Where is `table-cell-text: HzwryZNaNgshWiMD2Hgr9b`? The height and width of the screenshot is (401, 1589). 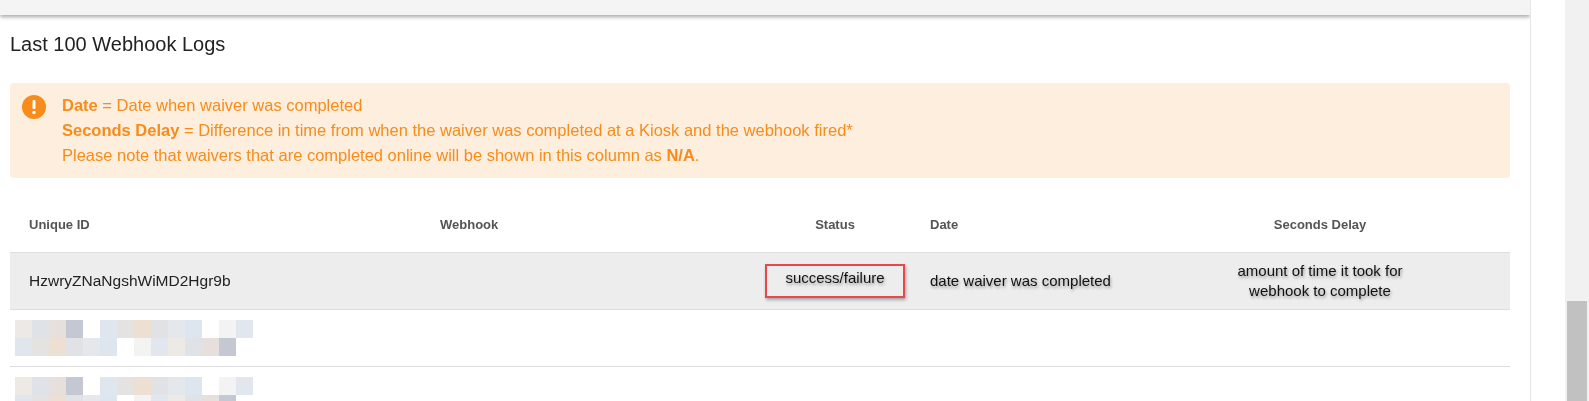
table-cell-text: HzwryZNaNgshWiMD2Hgr9b is located at coordinates (130, 281).